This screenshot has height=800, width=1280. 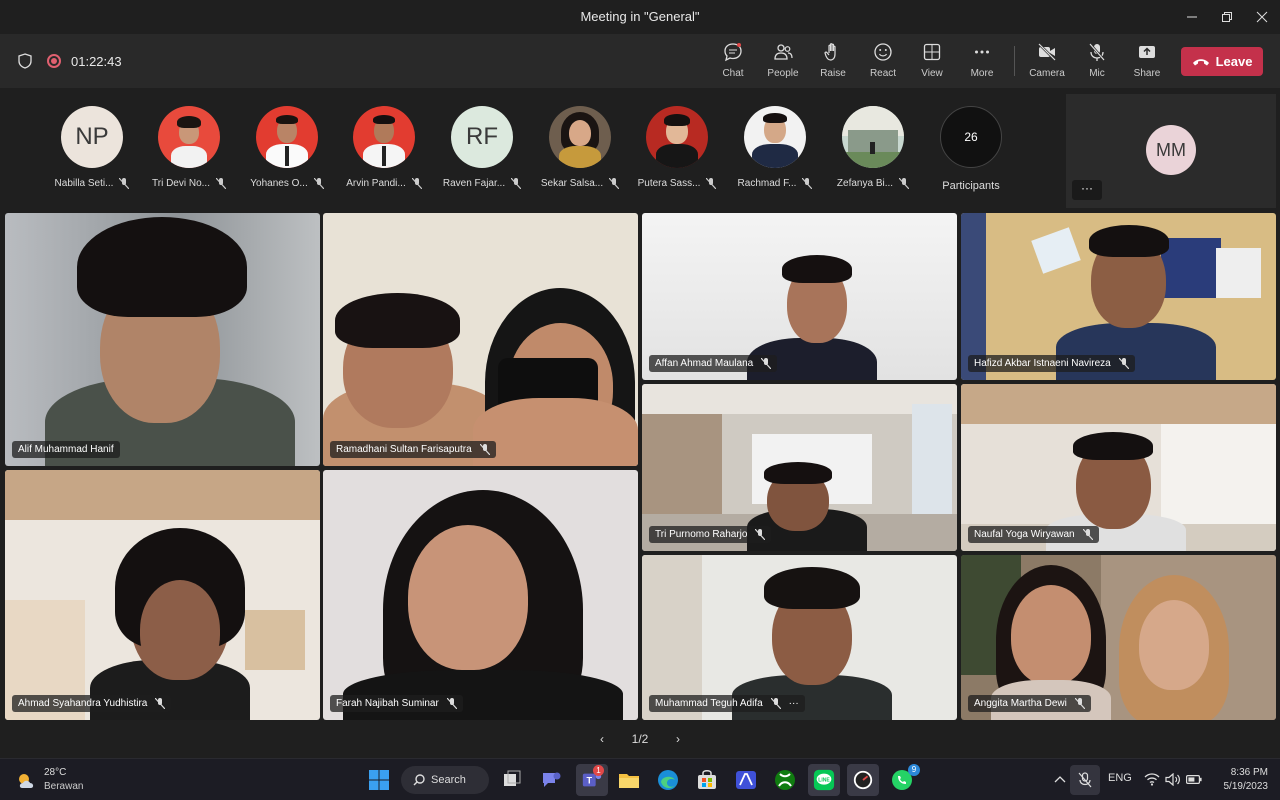 What do you see at coordinates (932, 63) in the screenshot?
I see `view-button: View` at bounding box center [932, 63].